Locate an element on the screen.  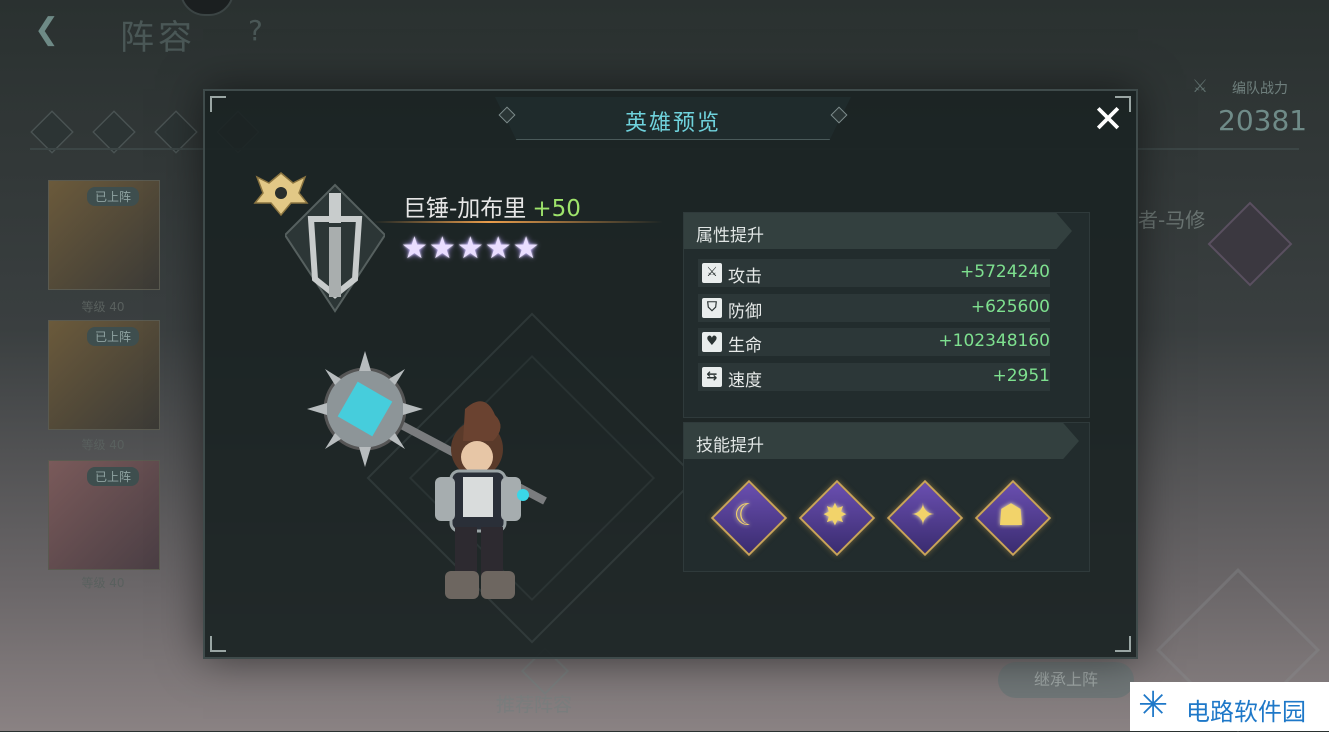
team-power-value: 20381 is located at coordinates (1263, 120).